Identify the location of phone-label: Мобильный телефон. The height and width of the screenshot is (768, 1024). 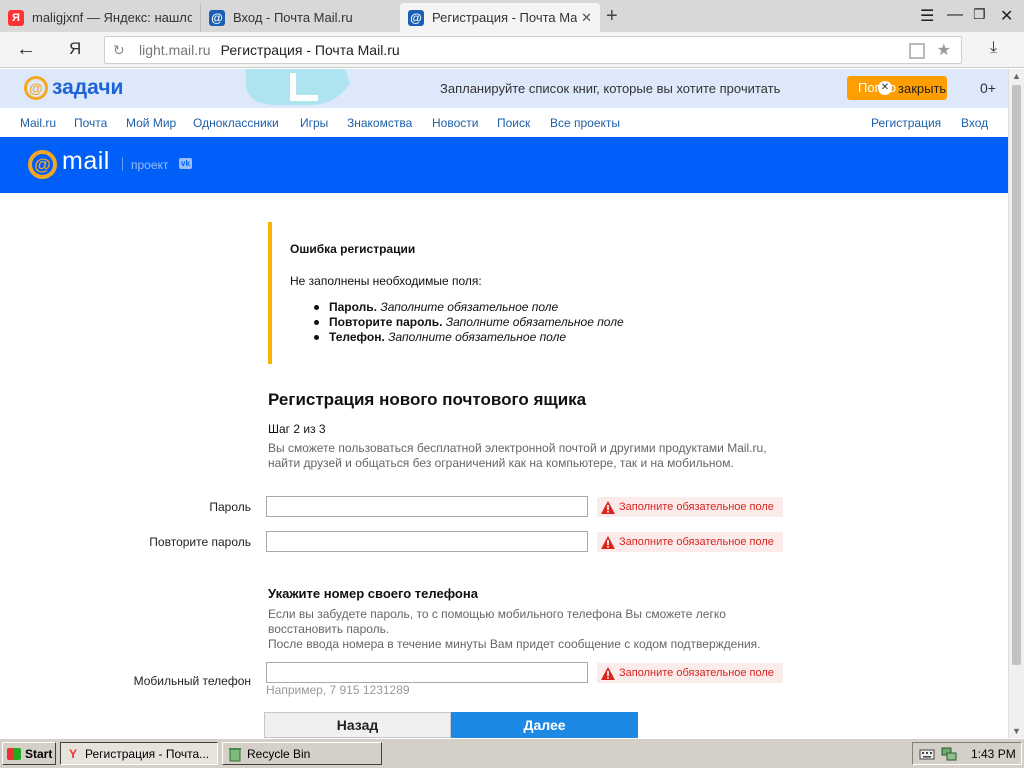
(192, 681).